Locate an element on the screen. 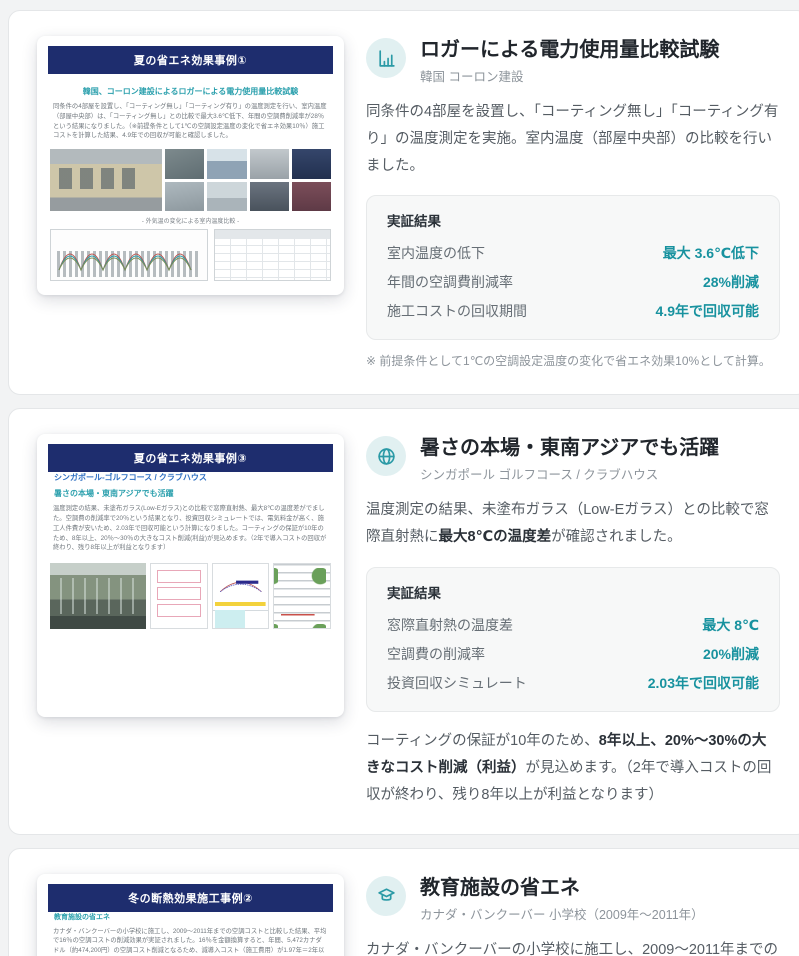 The image size is (799, 956). result-value: 最大 3.6℃低下 is located at coordinates (710, 252).